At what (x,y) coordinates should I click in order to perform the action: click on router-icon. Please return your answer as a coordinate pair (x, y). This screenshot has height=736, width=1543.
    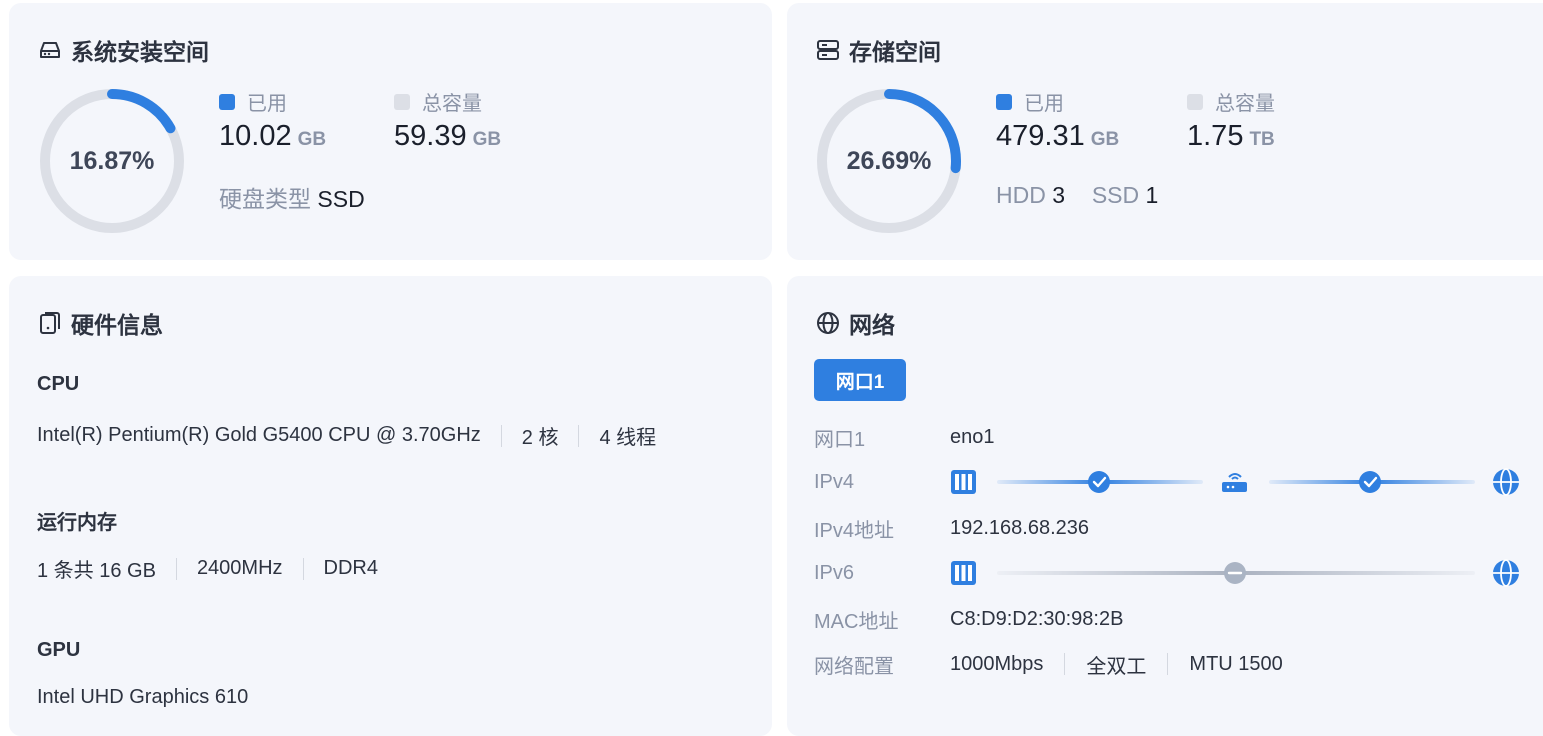
    Looking at the image, I should click on (1234, 482).